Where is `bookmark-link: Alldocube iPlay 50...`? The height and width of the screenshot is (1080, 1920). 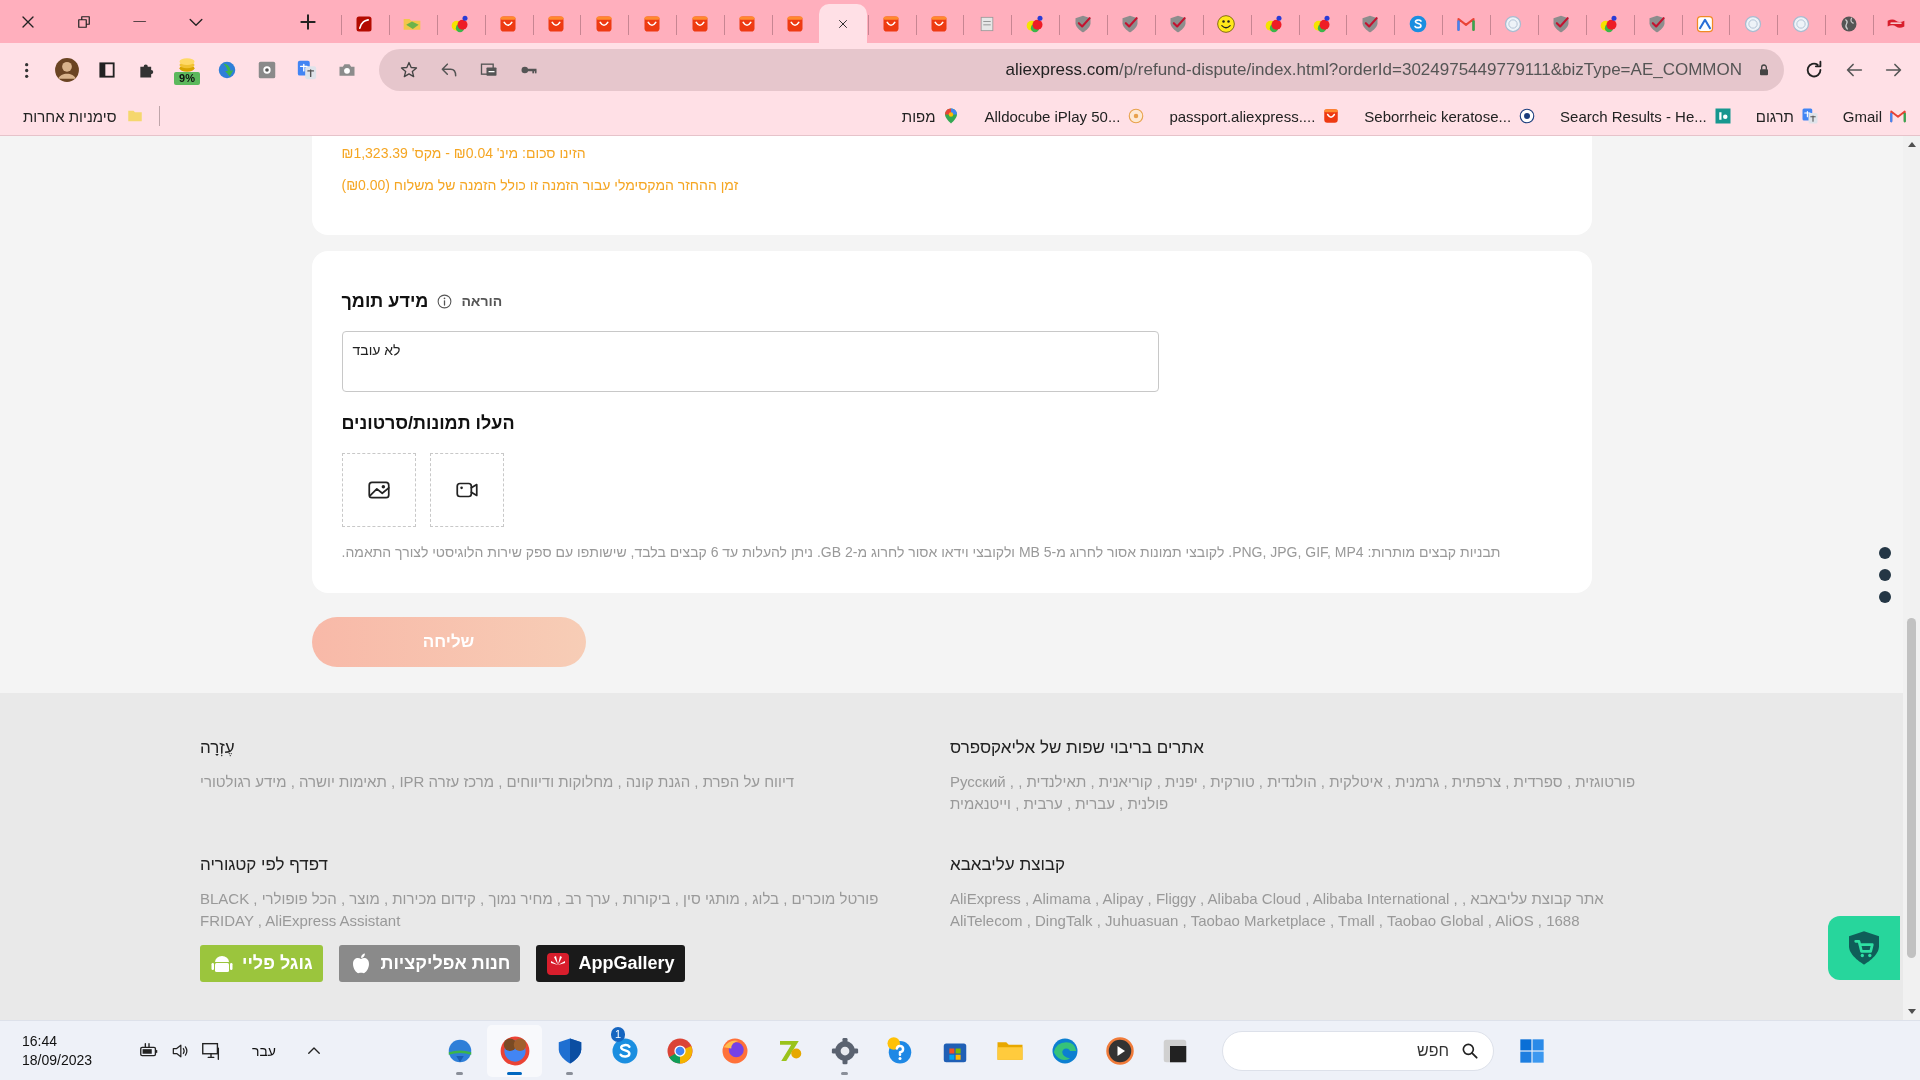 bookmark-link: Alldocube iPlay 50... is located at coordinates (1065, 116).